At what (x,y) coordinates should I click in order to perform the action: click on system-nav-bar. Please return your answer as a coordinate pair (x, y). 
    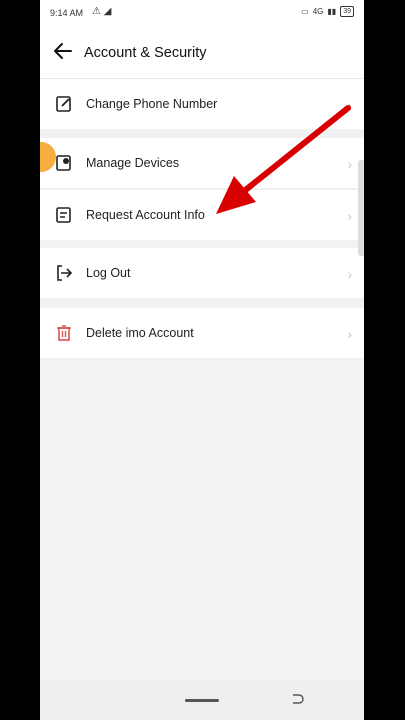
    Looking at the image, I should click on (202, 700).